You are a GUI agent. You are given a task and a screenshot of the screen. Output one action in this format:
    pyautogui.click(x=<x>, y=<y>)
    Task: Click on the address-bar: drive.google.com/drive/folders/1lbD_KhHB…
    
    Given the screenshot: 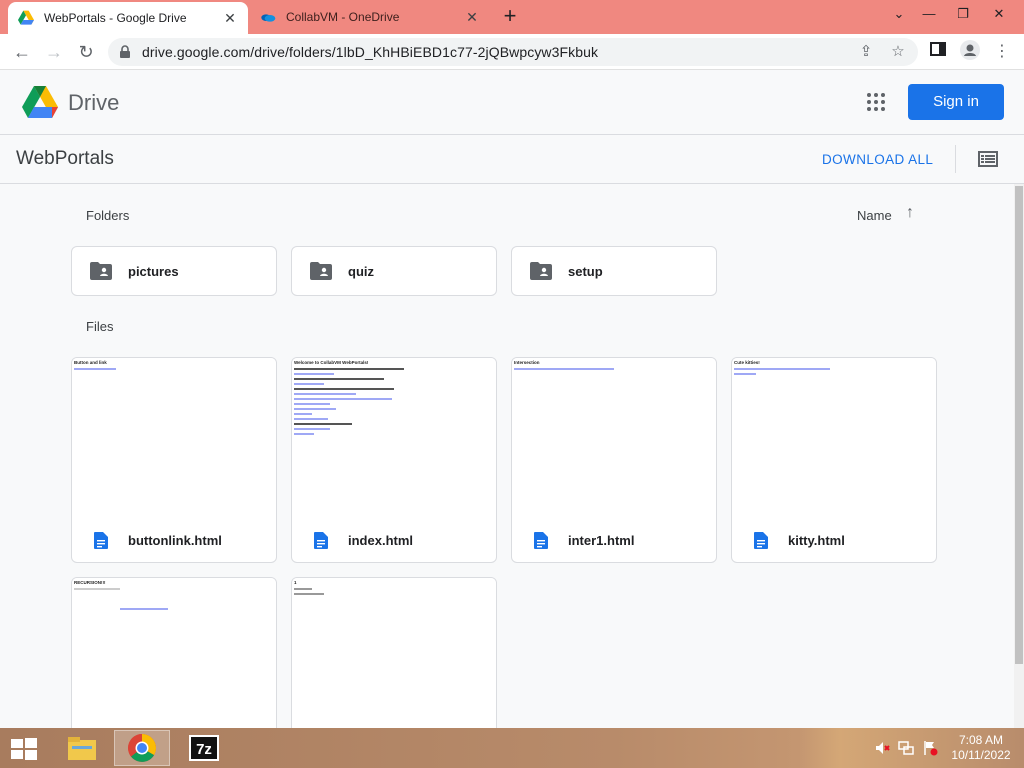 What is the action you would take?
    pyautogui.click(x=513, y=52)
    